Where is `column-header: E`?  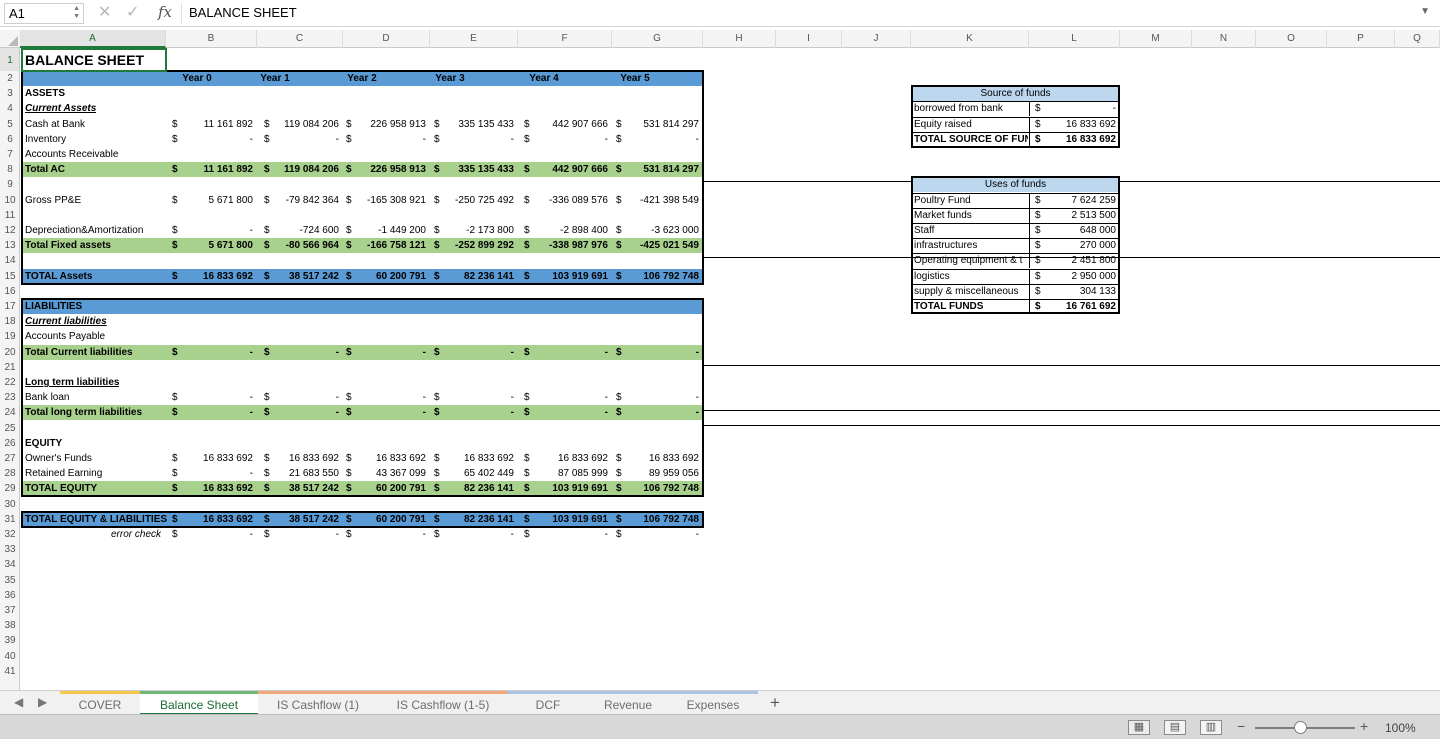
column-header: E is located at coordinates (474, 39).